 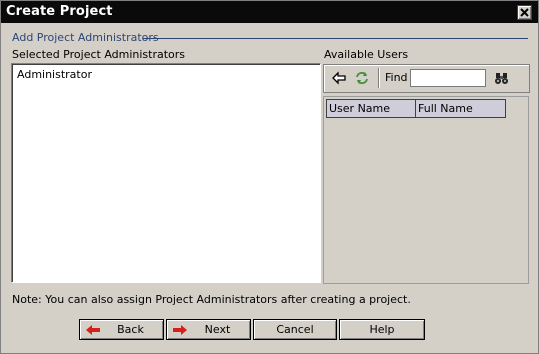 I want to click on next-label: Next, so click(x=217, y=329).